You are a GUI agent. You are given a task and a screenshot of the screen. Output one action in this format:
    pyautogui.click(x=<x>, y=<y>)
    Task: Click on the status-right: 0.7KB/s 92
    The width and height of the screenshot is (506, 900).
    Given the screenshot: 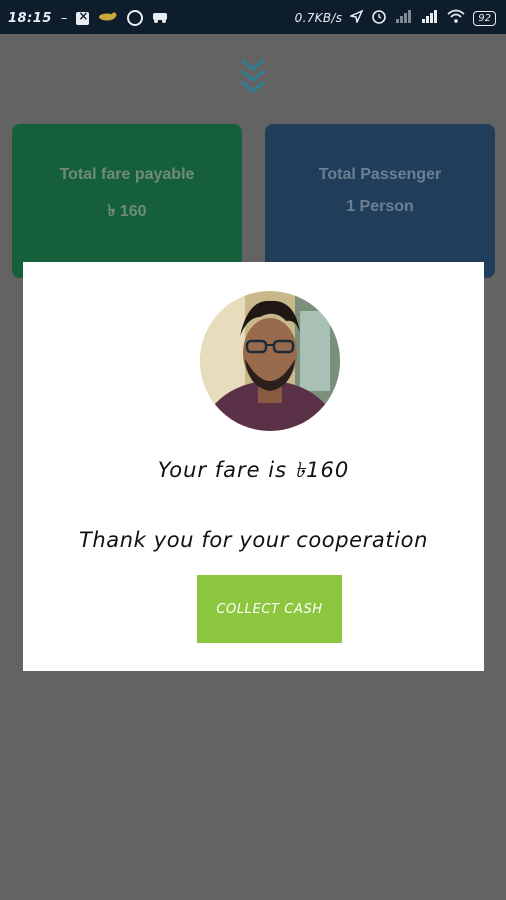 What is the action you would take?
    pyautogui.click(x=395, y=18)
    